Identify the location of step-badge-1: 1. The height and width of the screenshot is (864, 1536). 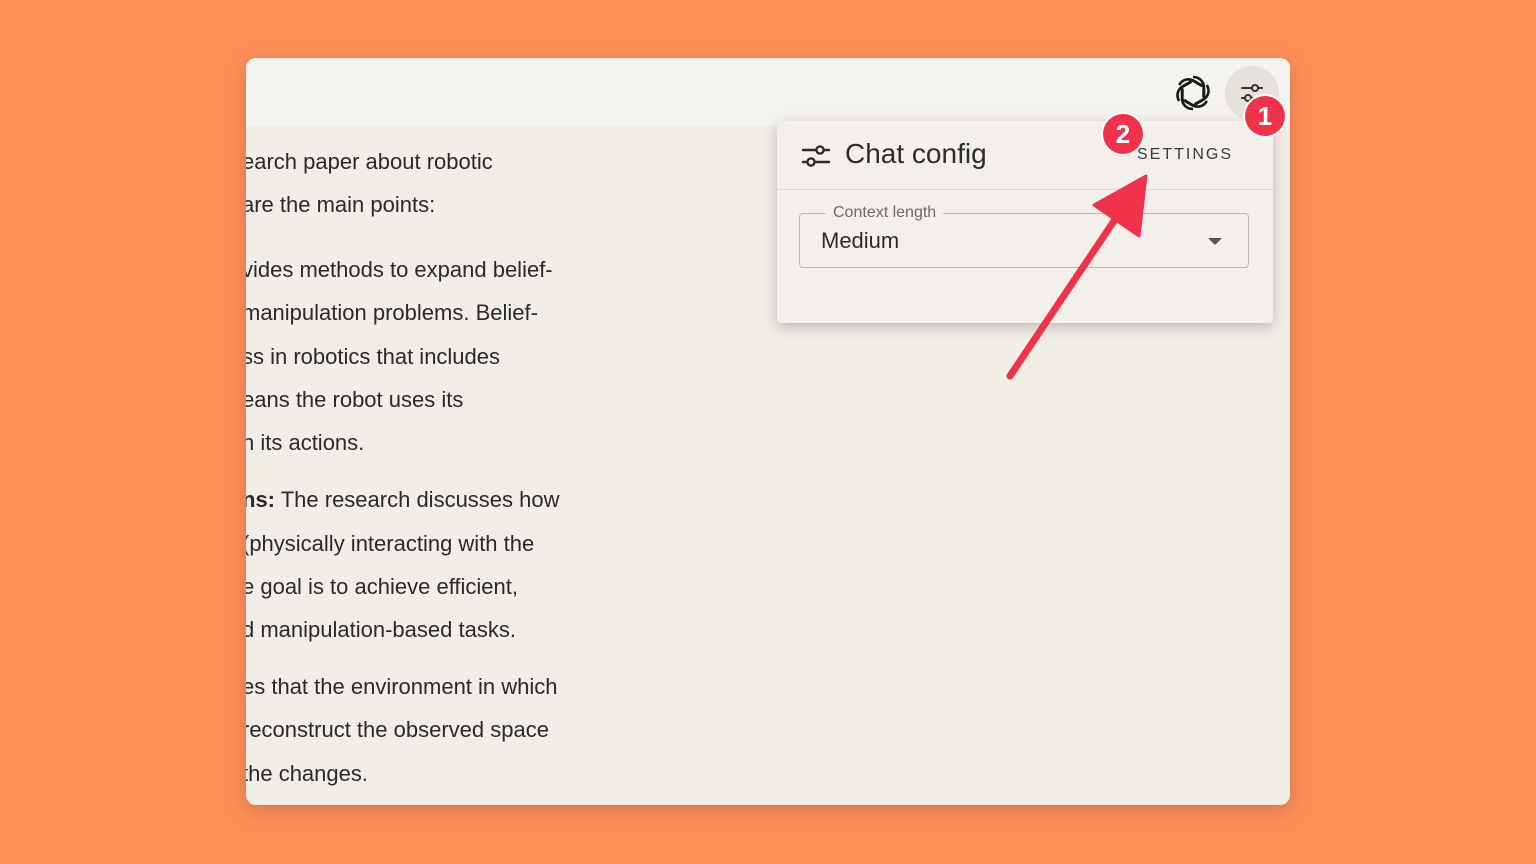
(1265, 116).